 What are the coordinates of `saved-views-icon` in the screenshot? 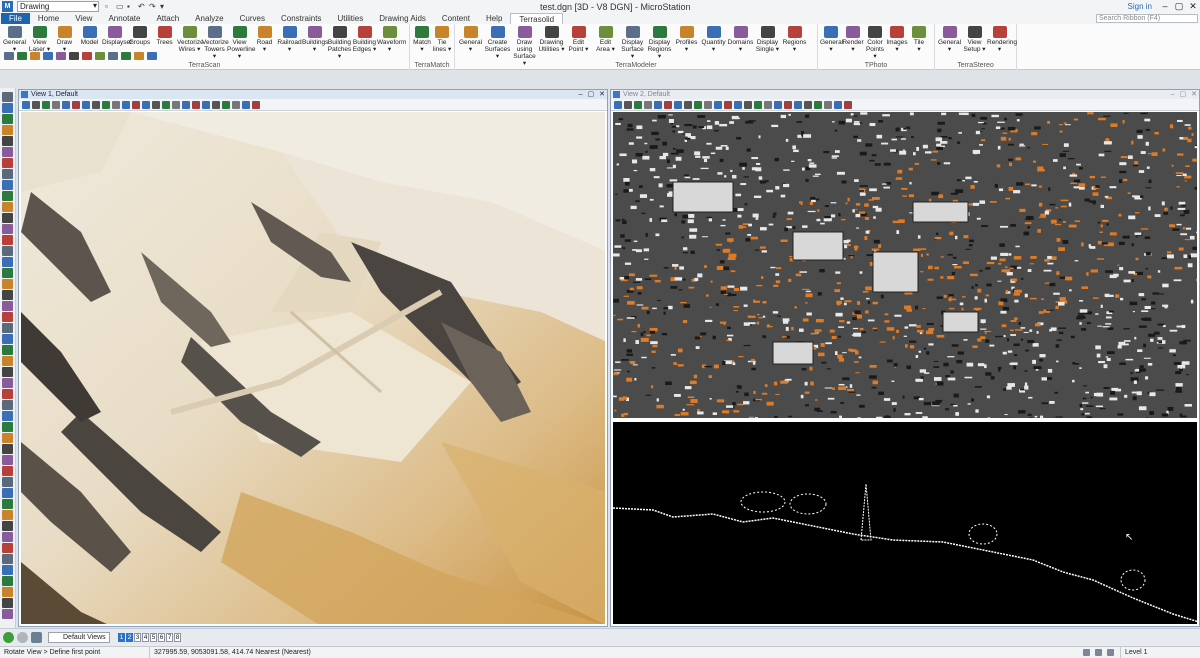 It's located at (36, 637).